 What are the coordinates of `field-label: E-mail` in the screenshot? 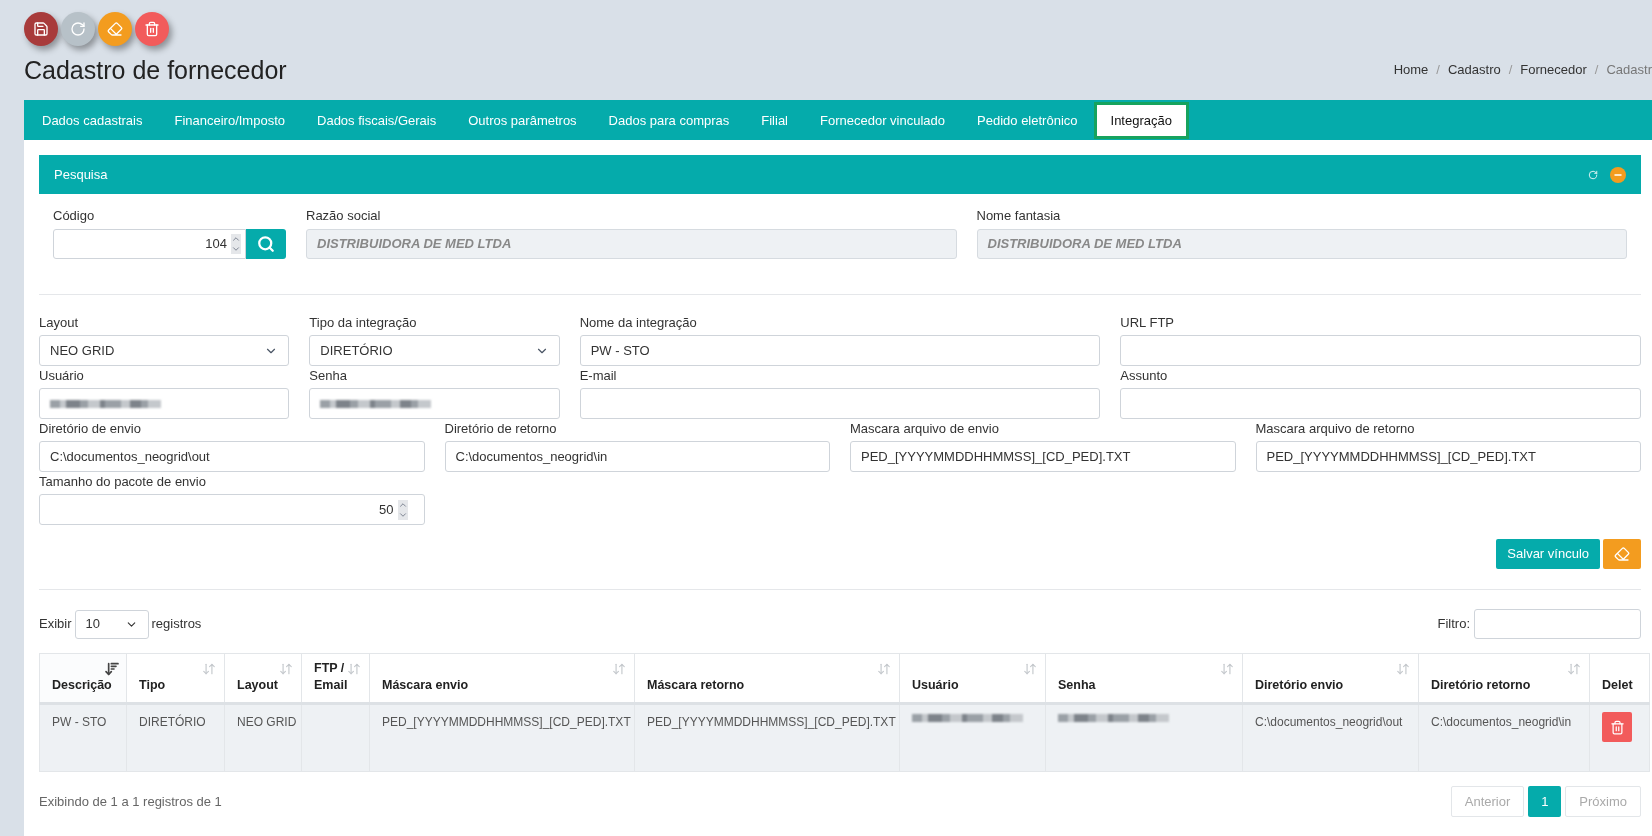 It's located at (598, 375).